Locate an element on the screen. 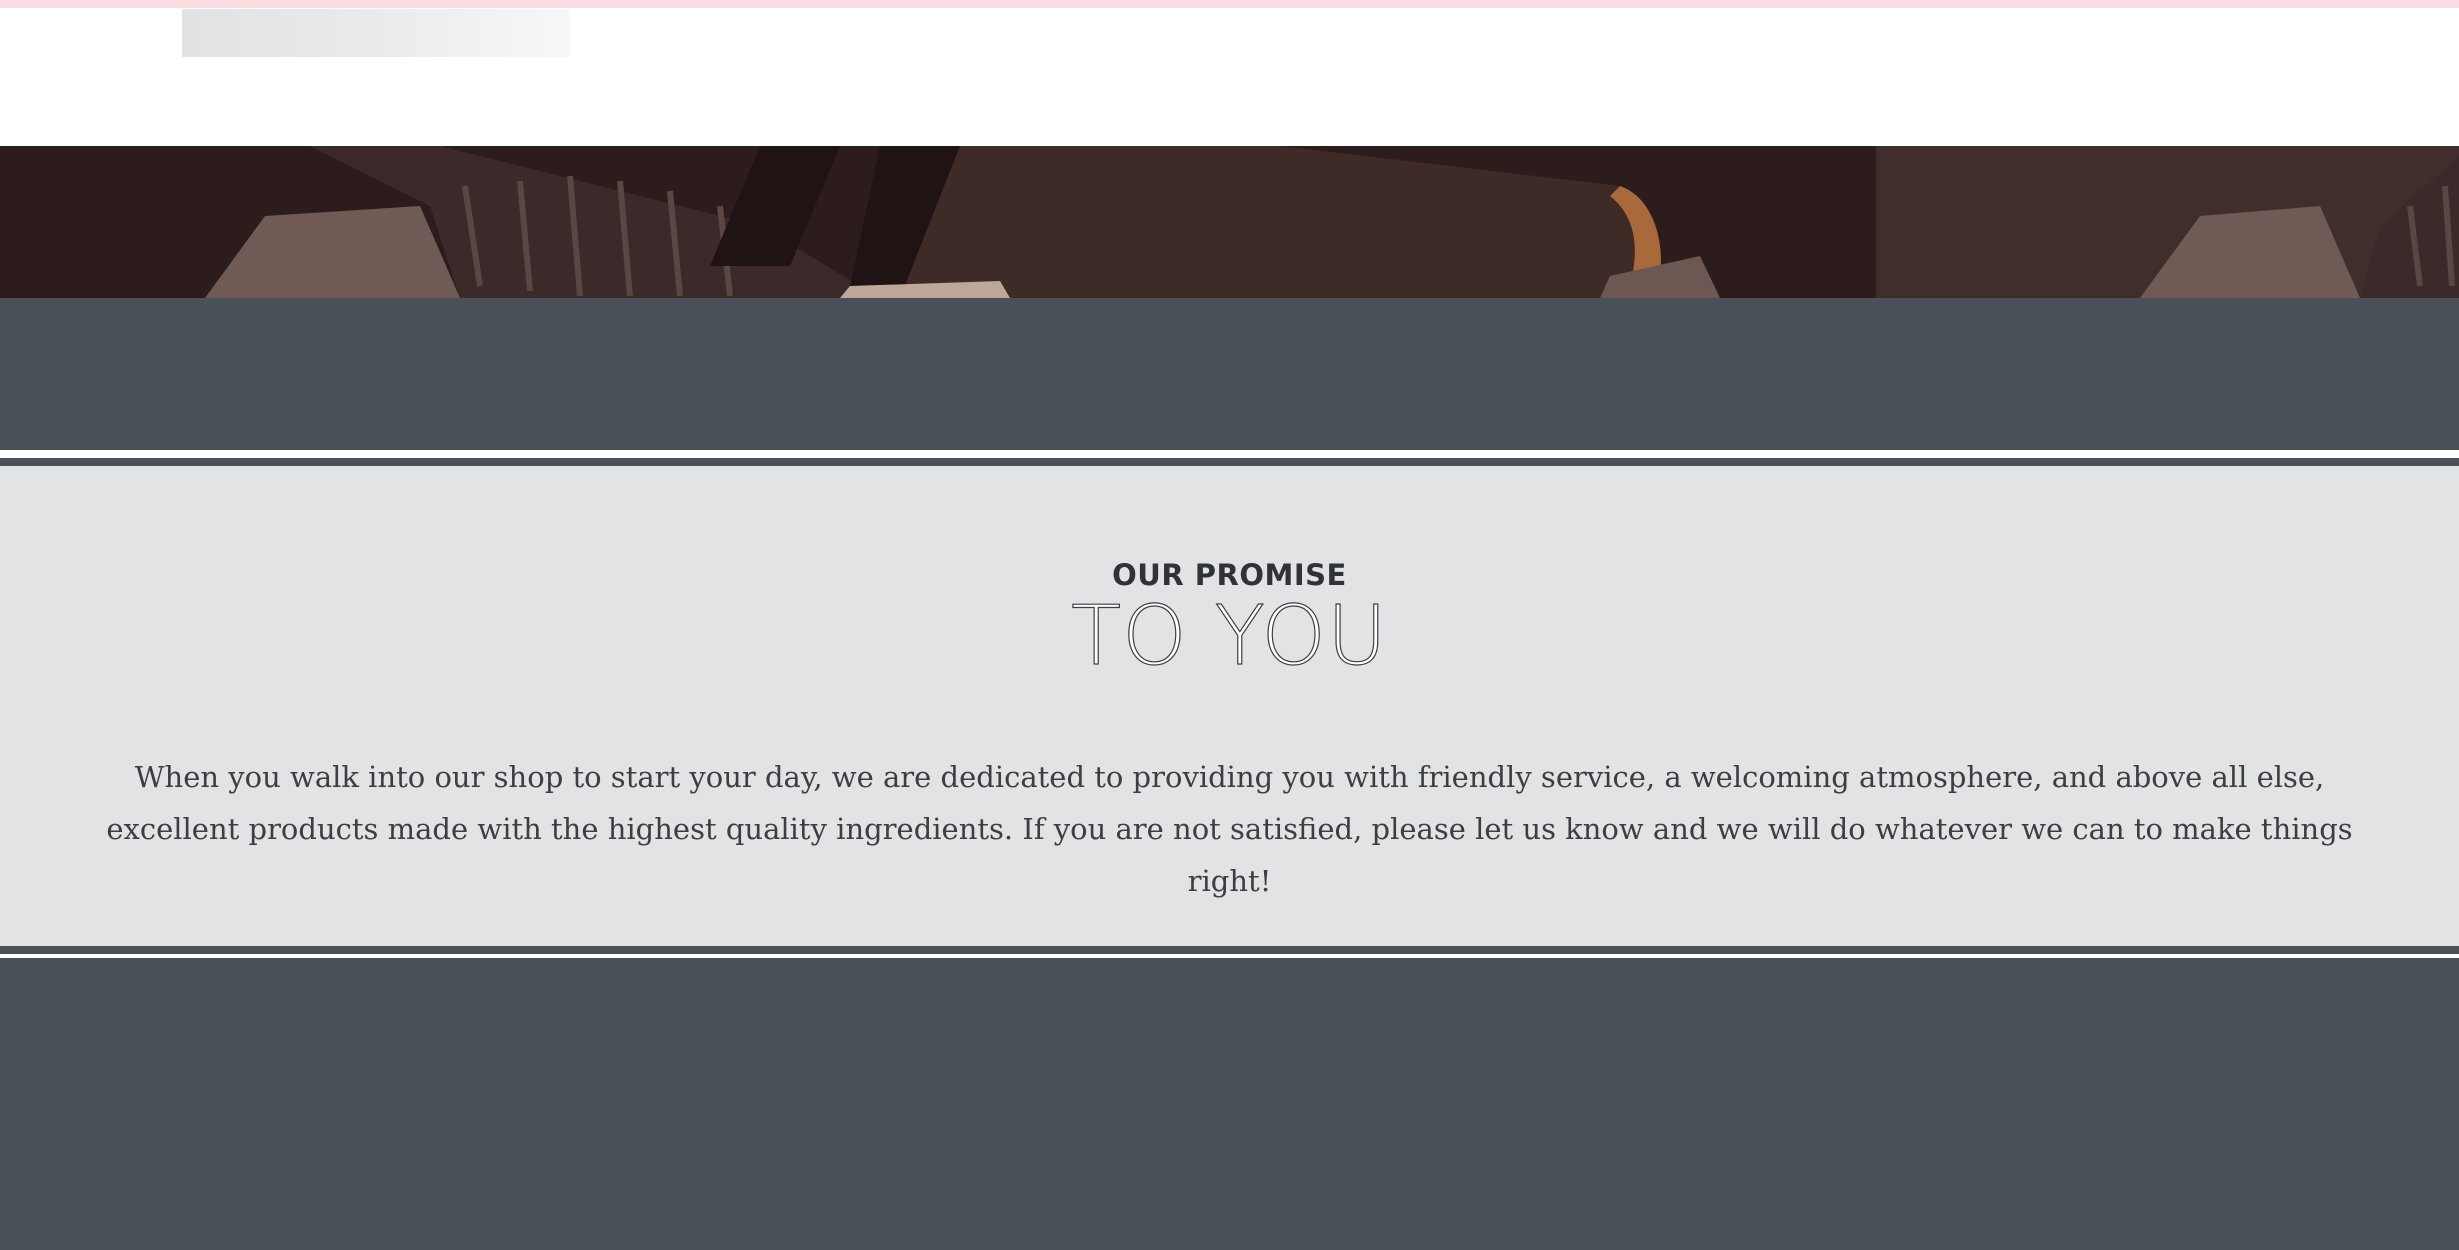 This screenshot has width=2459, height=1250. shoe-photo is located at coordinates (1229, 222).